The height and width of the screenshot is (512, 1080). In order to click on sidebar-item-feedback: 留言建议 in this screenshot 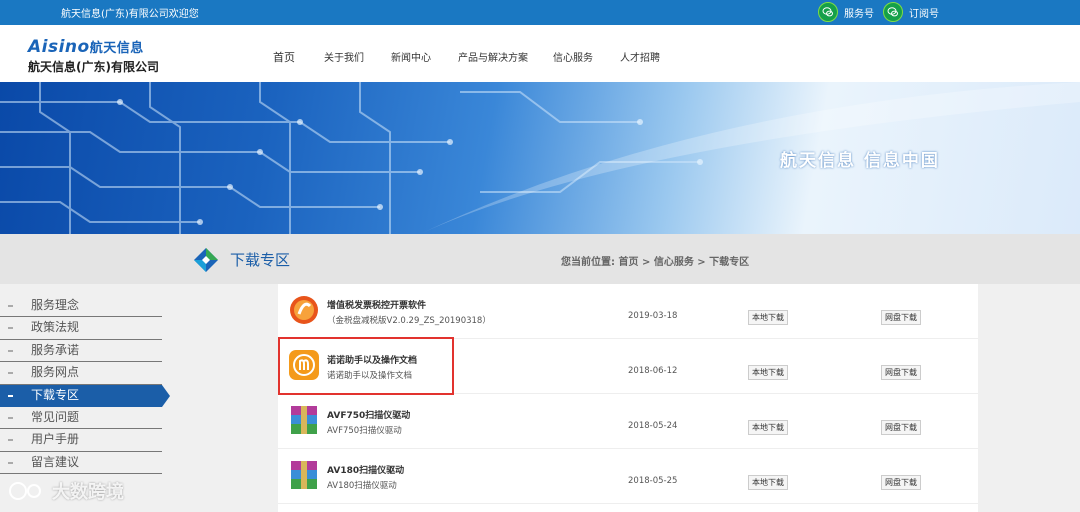, I will do `click(81, 463)`.